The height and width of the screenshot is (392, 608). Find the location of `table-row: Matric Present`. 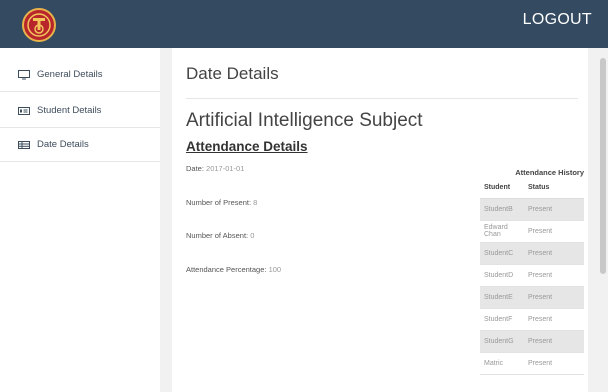

table-row: Matric Present is located at coordinates (532, 363).